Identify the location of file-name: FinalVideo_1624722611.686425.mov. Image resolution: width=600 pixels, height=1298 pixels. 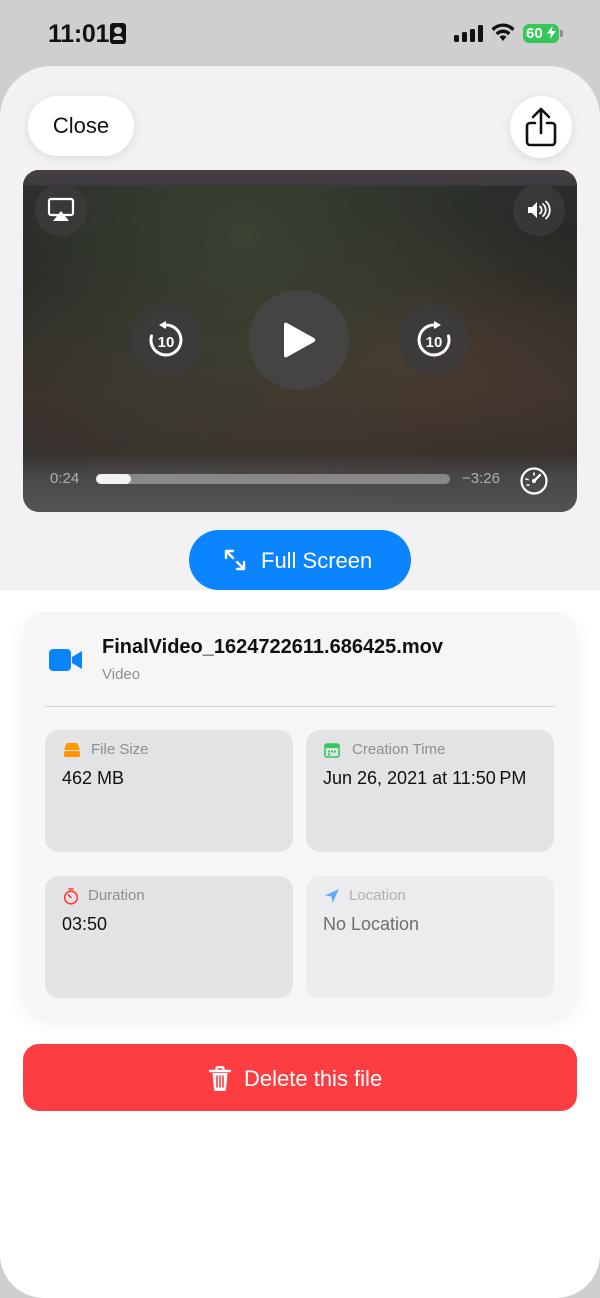
(272, 647).